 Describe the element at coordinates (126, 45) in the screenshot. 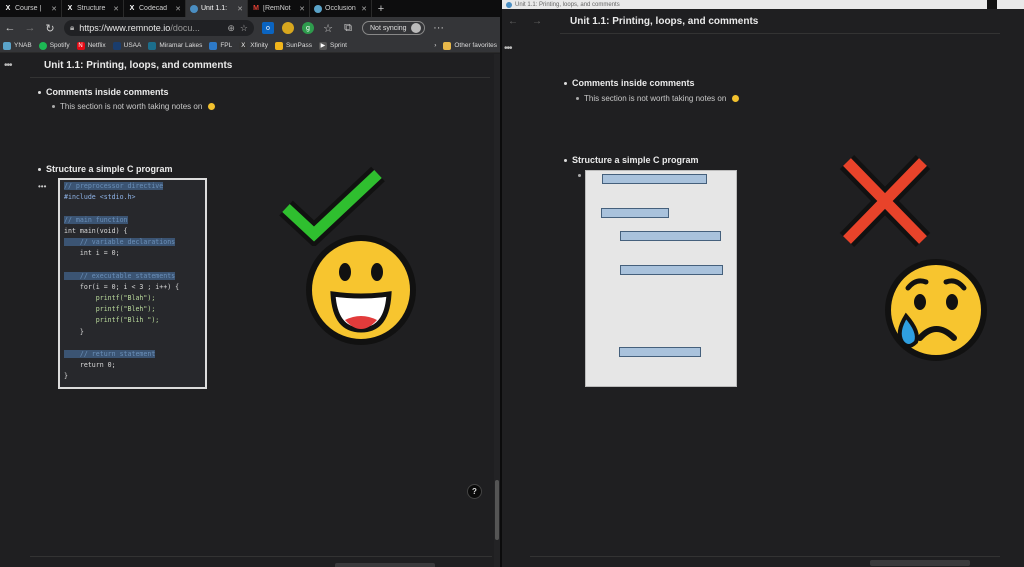

I see `bookmark-usaa: USAA` at that location.